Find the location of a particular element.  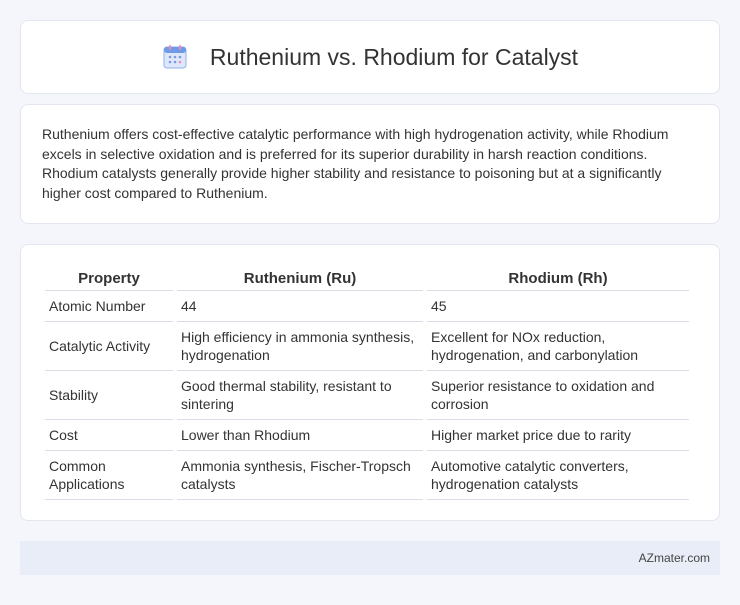

header-ruthenium: Ruthenium (Ru) is located at coordinates (300, 278).